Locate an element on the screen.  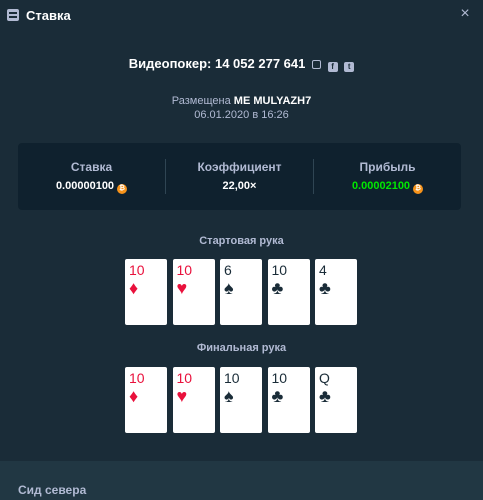
stat-profit: Прибыль 0.00002100 ₿ is located at coordinates (387, 176).